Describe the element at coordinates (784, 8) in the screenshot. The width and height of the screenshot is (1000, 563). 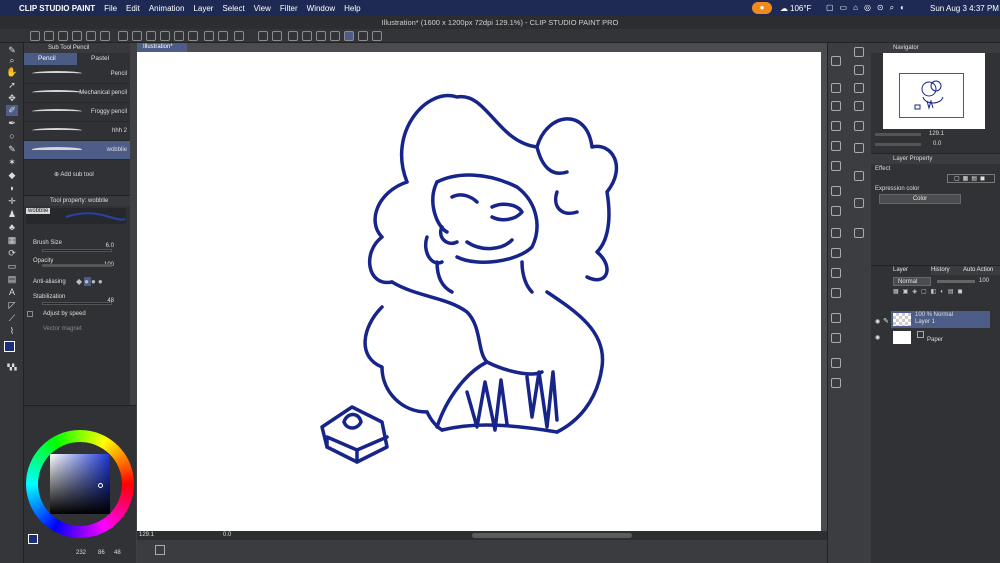
I see `weather-icon: ☁` at that location.